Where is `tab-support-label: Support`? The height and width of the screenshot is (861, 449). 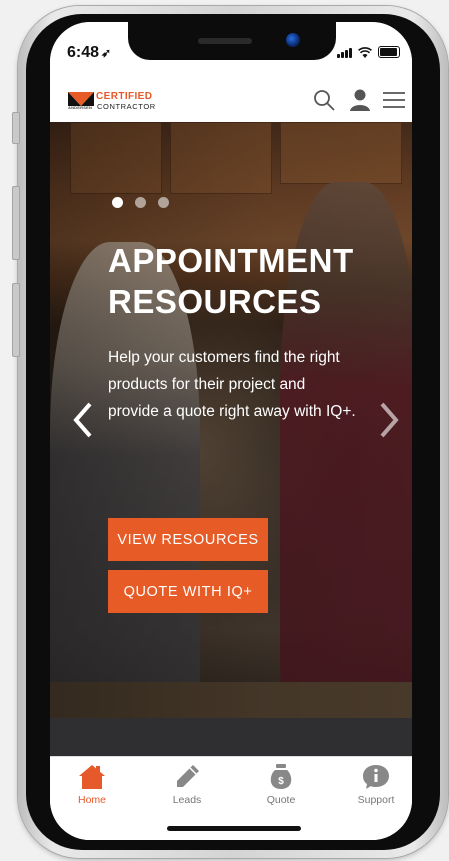
tab-support-label: Support is located at coordinates (376, 800).